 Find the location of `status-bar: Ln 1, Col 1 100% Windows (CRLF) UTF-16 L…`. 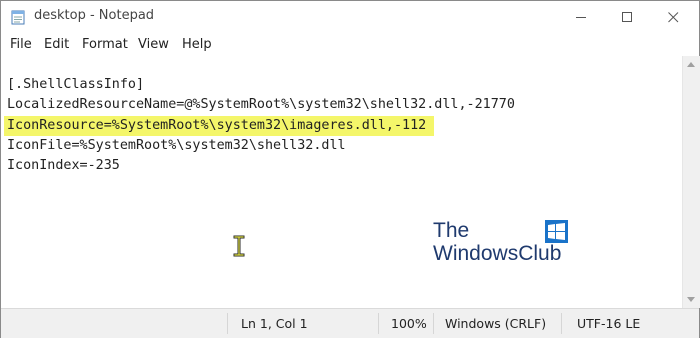

status-bar: Ln 1, Col 1 100% Windows (CRLF) UTF-16 L… is located at coordinates (350, 323).